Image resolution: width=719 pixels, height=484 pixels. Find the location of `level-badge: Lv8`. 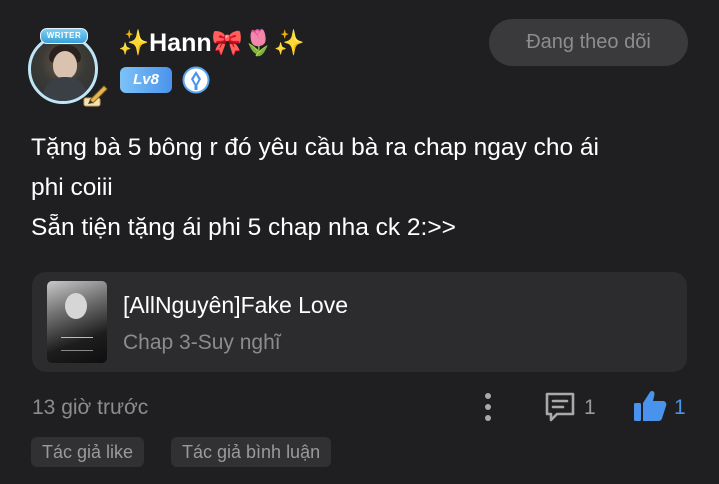

level-badge: Lv8 is located at coordinates (146, 80).